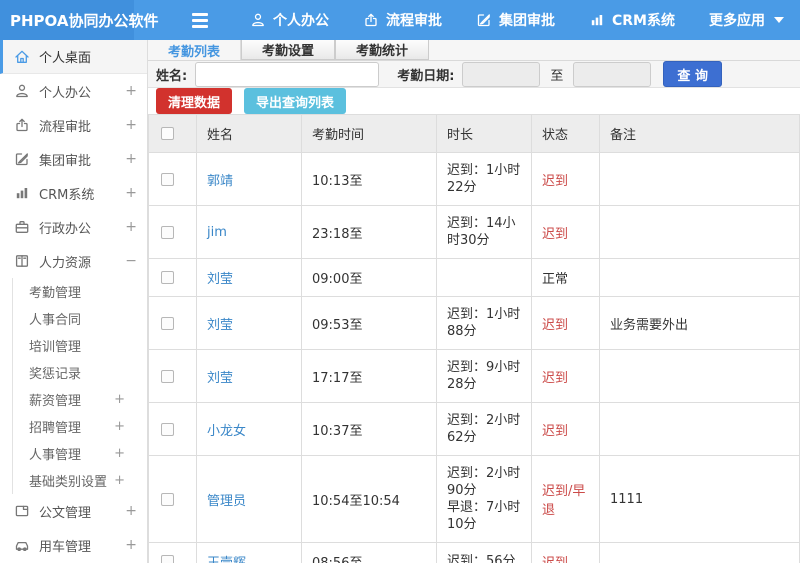  What do you see at coordinates (69, 345) in the screenshot?
I see `sidebar-subitem-9: 培训管理` at bounding box center [69, 345].